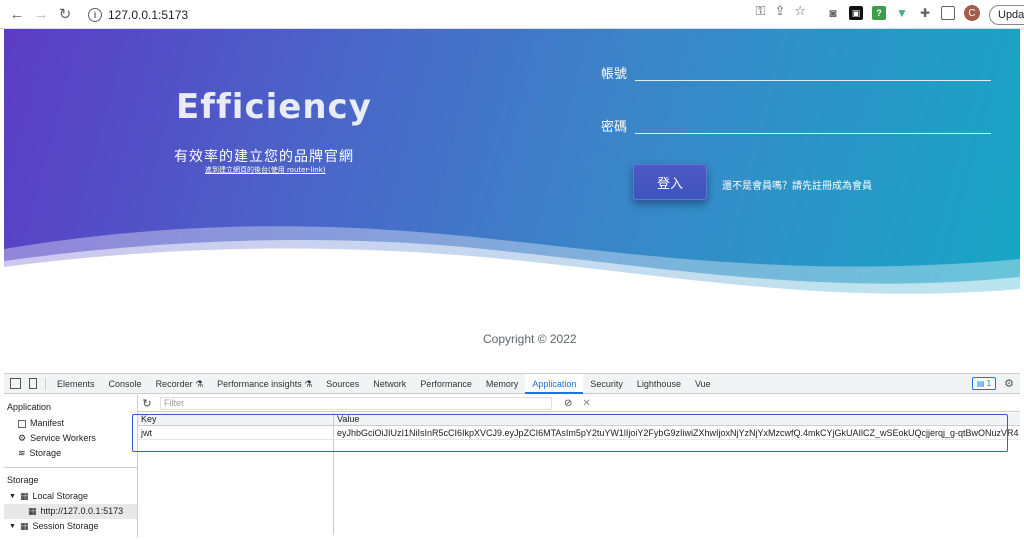  Describe the element at coordinates (813, 72) in the screenshot. I see `username-input` at that location.